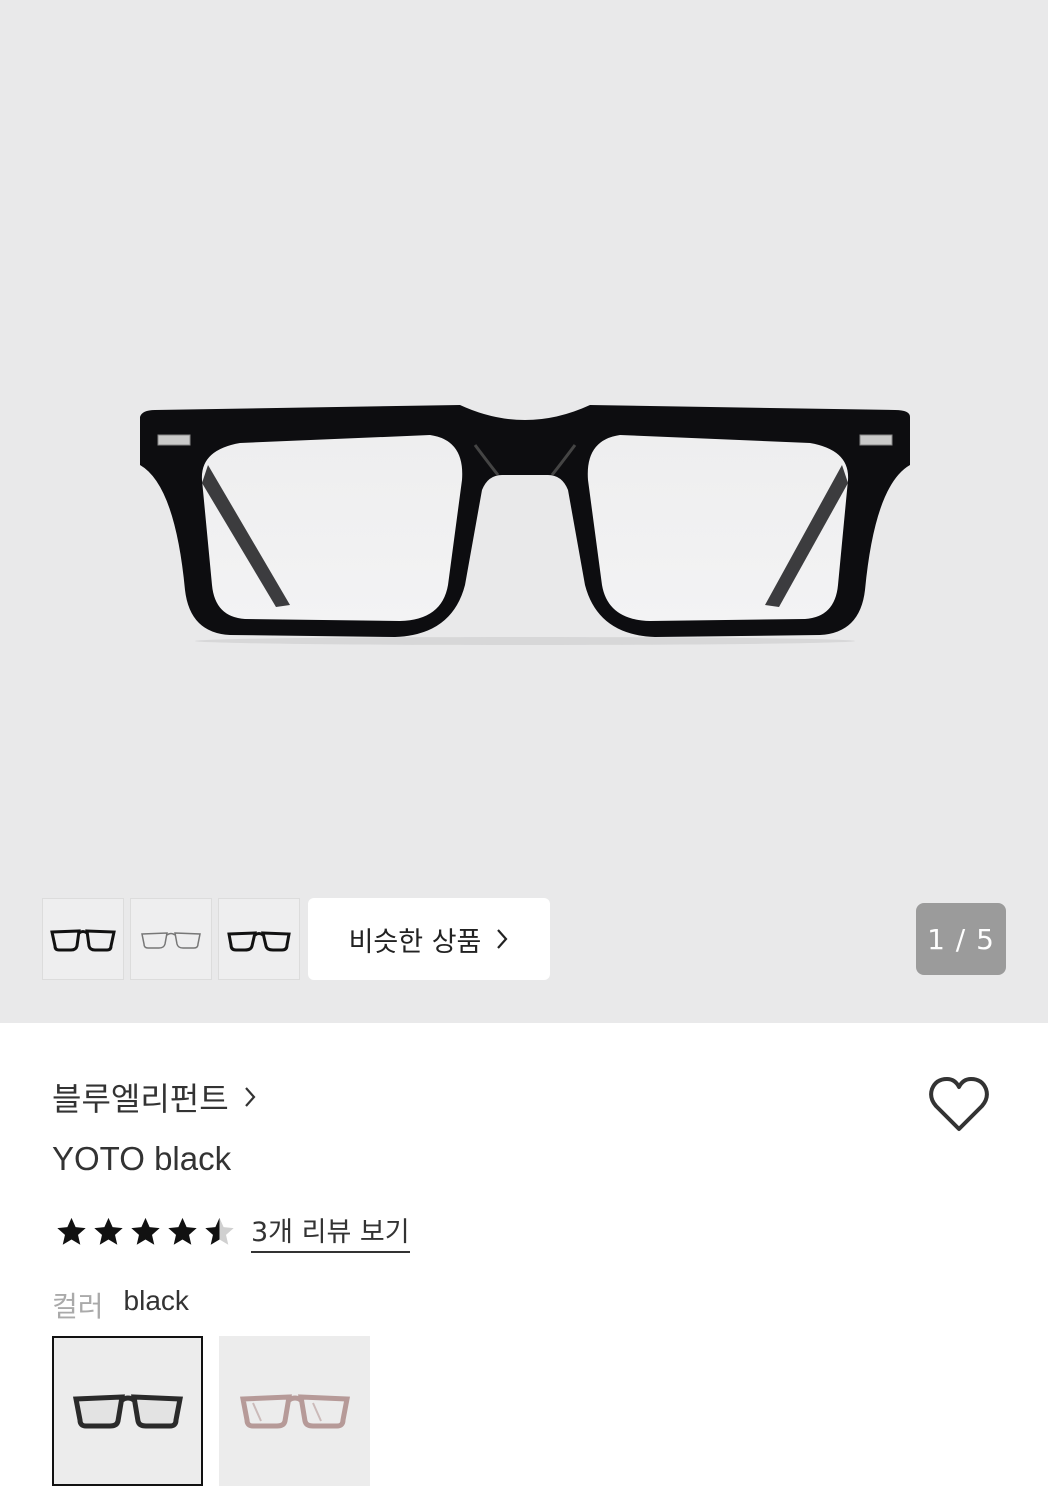  What do you see at coordinates (211, 1411) in the screenshot?
I see `color-swatches` at bounding box center [211, 1411].